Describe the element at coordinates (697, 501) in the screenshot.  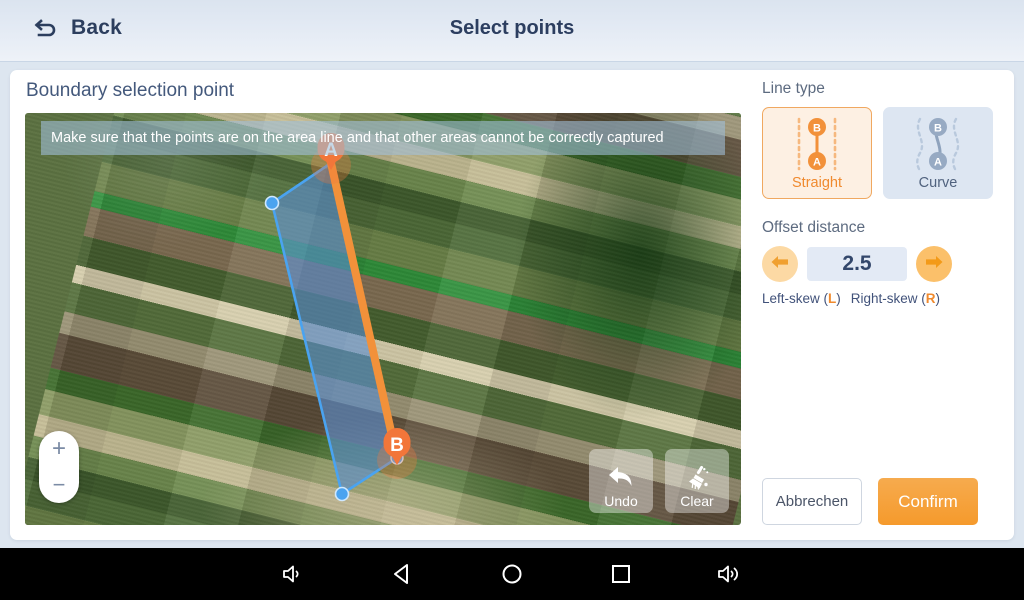
I see `clear-label: Clear` at that location.